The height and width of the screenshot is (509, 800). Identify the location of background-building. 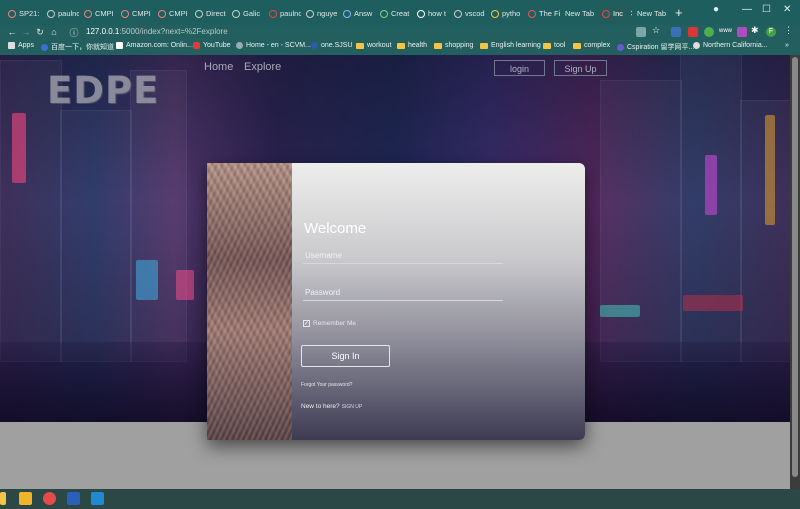
(96, 236).